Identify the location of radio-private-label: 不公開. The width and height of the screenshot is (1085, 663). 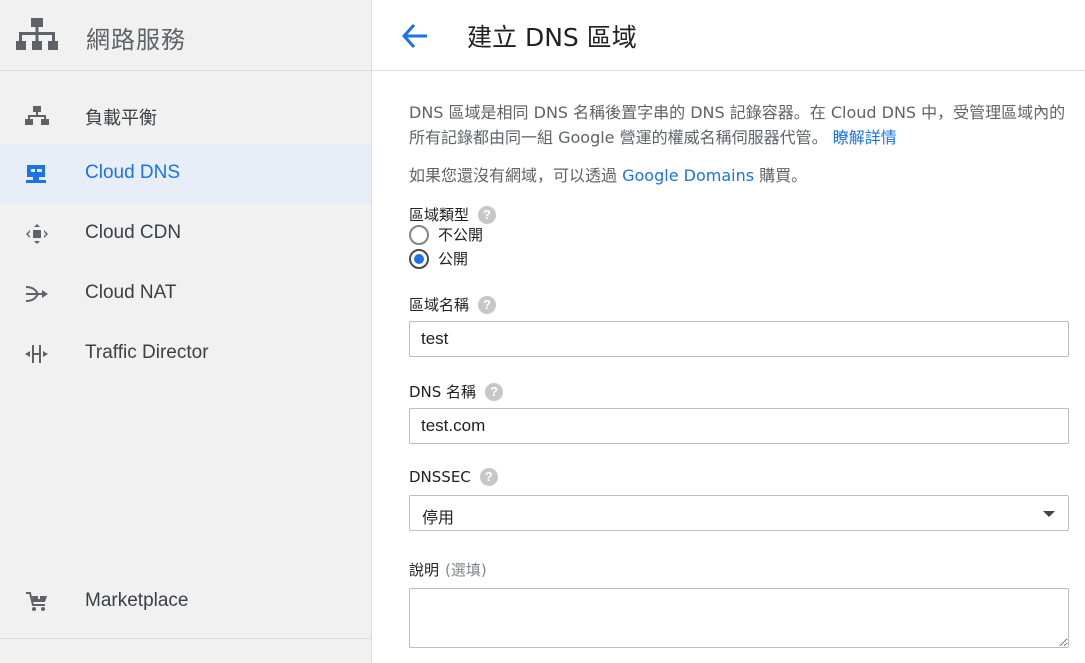
(461, 235).